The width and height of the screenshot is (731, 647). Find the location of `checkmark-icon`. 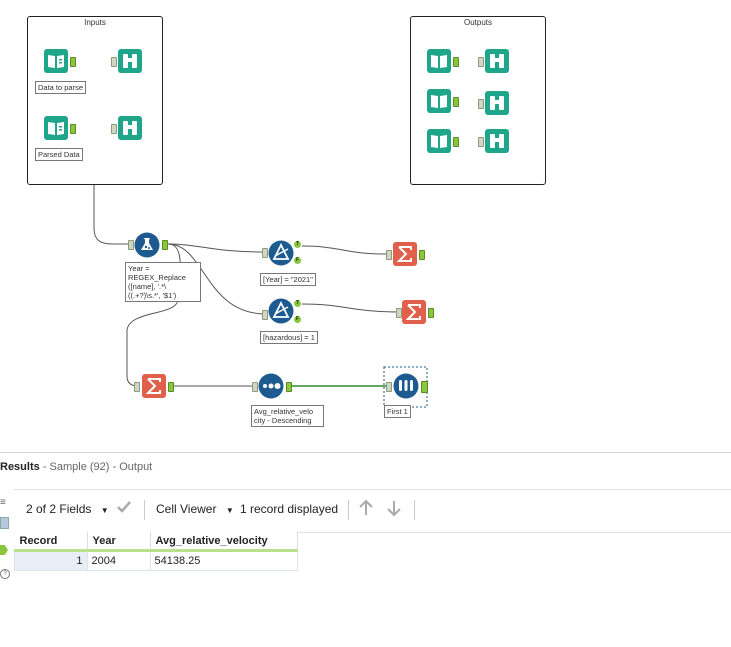

checkmark-icon is located at coordinates (124, 508).